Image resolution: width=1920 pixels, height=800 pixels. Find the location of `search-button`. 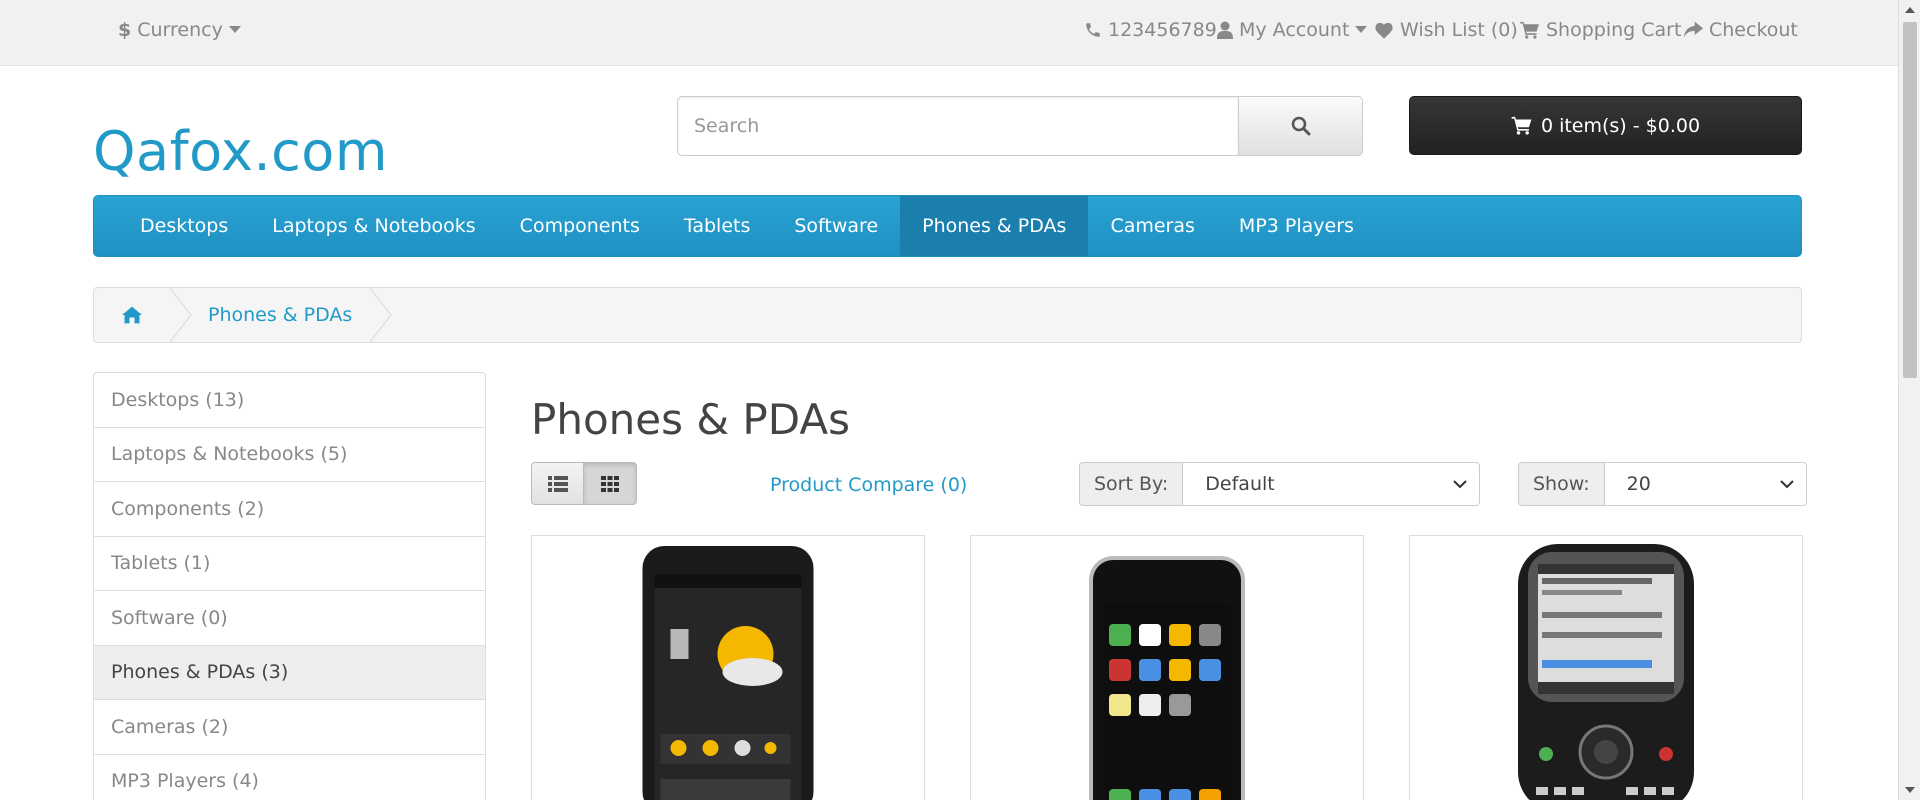

search-button is located at coordinates (1301, 126).